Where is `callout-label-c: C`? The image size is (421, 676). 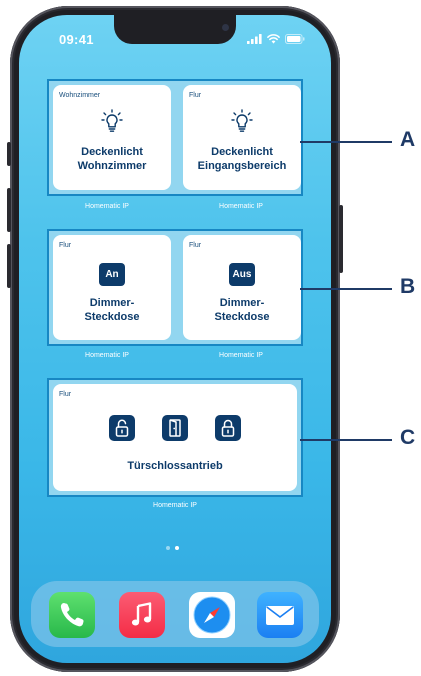
callout-label-c: C is located at coordinates (408, 437).